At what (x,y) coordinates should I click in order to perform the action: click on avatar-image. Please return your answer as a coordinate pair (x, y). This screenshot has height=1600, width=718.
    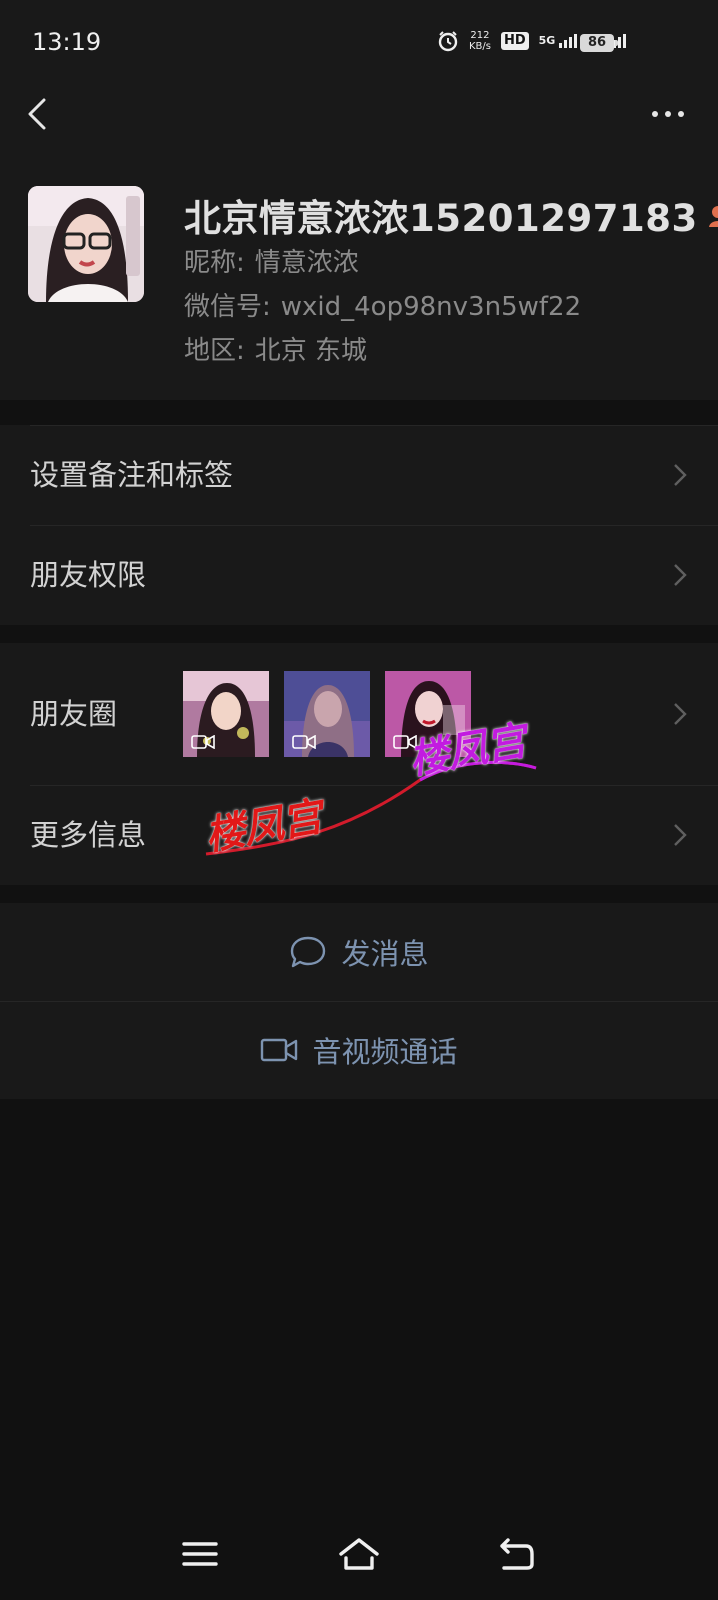
    Looking at the image, I should click on (86, 244).